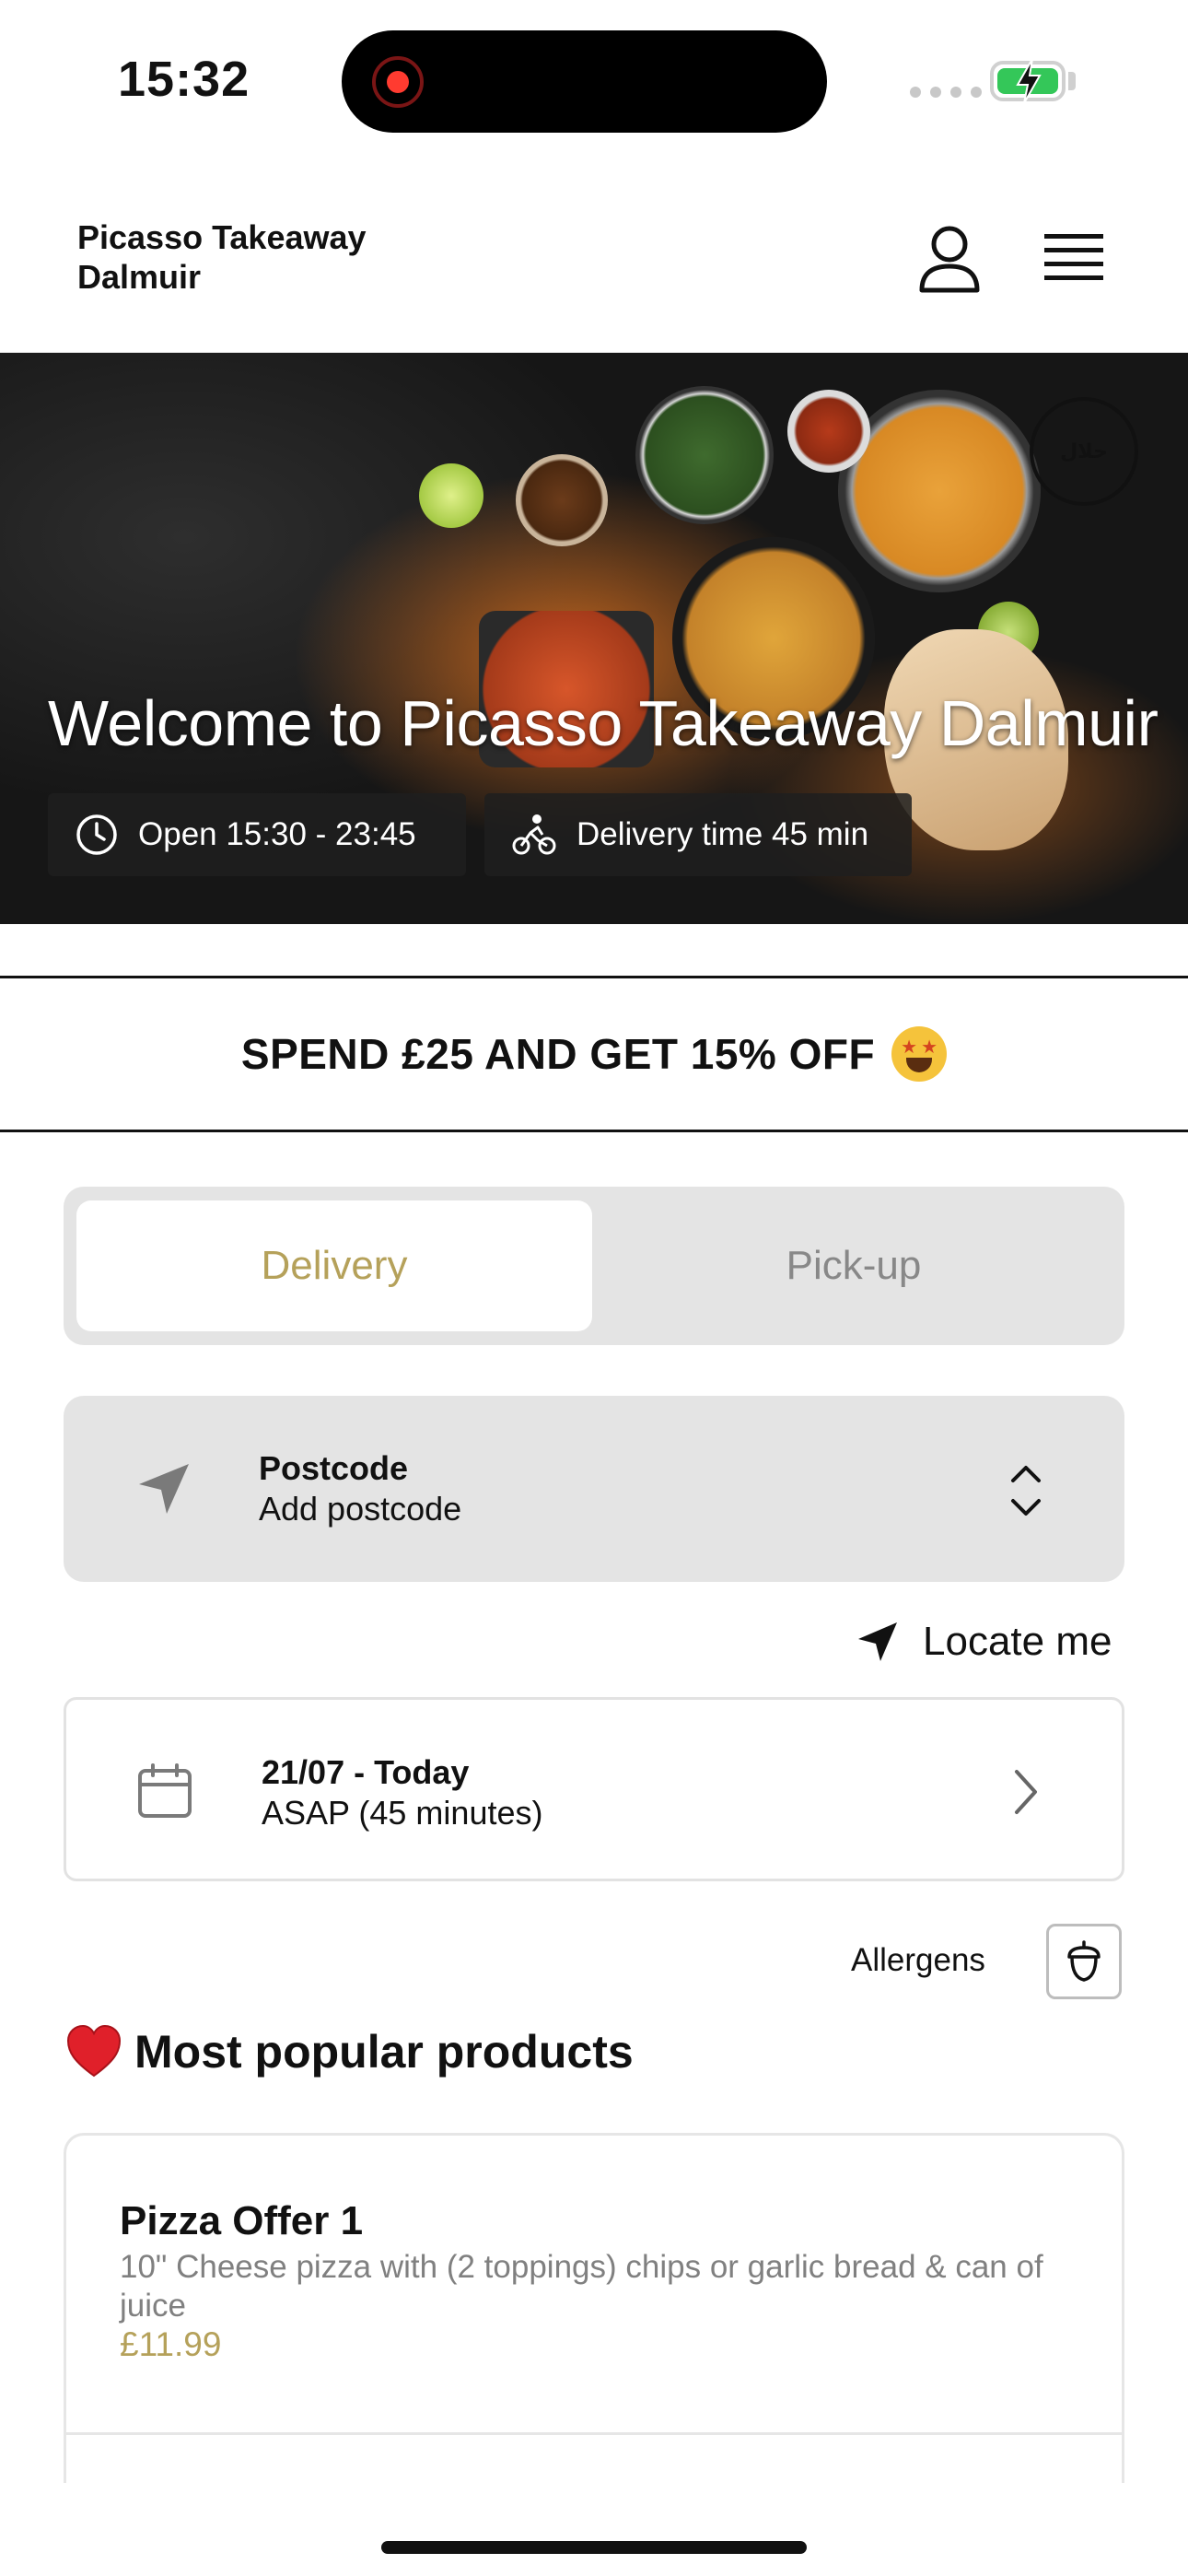 The width and height of the screenshot is (1188, 2576). Describe the element at coordinates (594, 260) in the screenshot. I see `app-header: Picasso Takeaway Dalmuir` at that location.